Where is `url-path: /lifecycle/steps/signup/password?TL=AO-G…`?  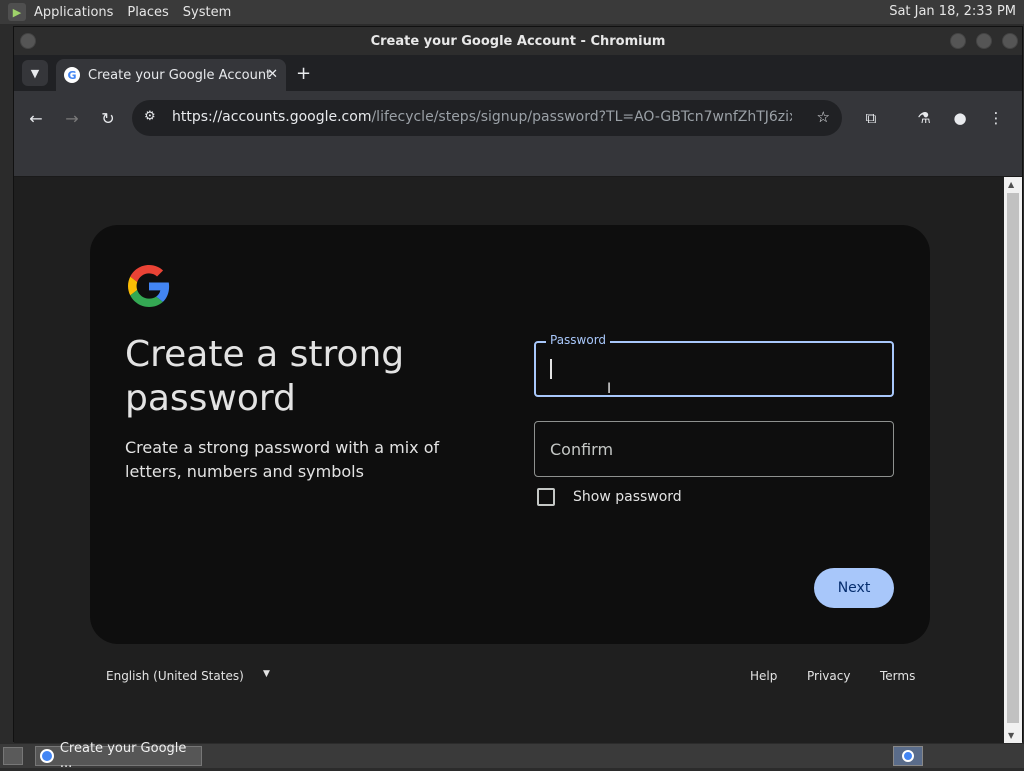 url-path: /lifecycle/steps/signup/password?TL=AO-G… is located at coordinates (581, 117).